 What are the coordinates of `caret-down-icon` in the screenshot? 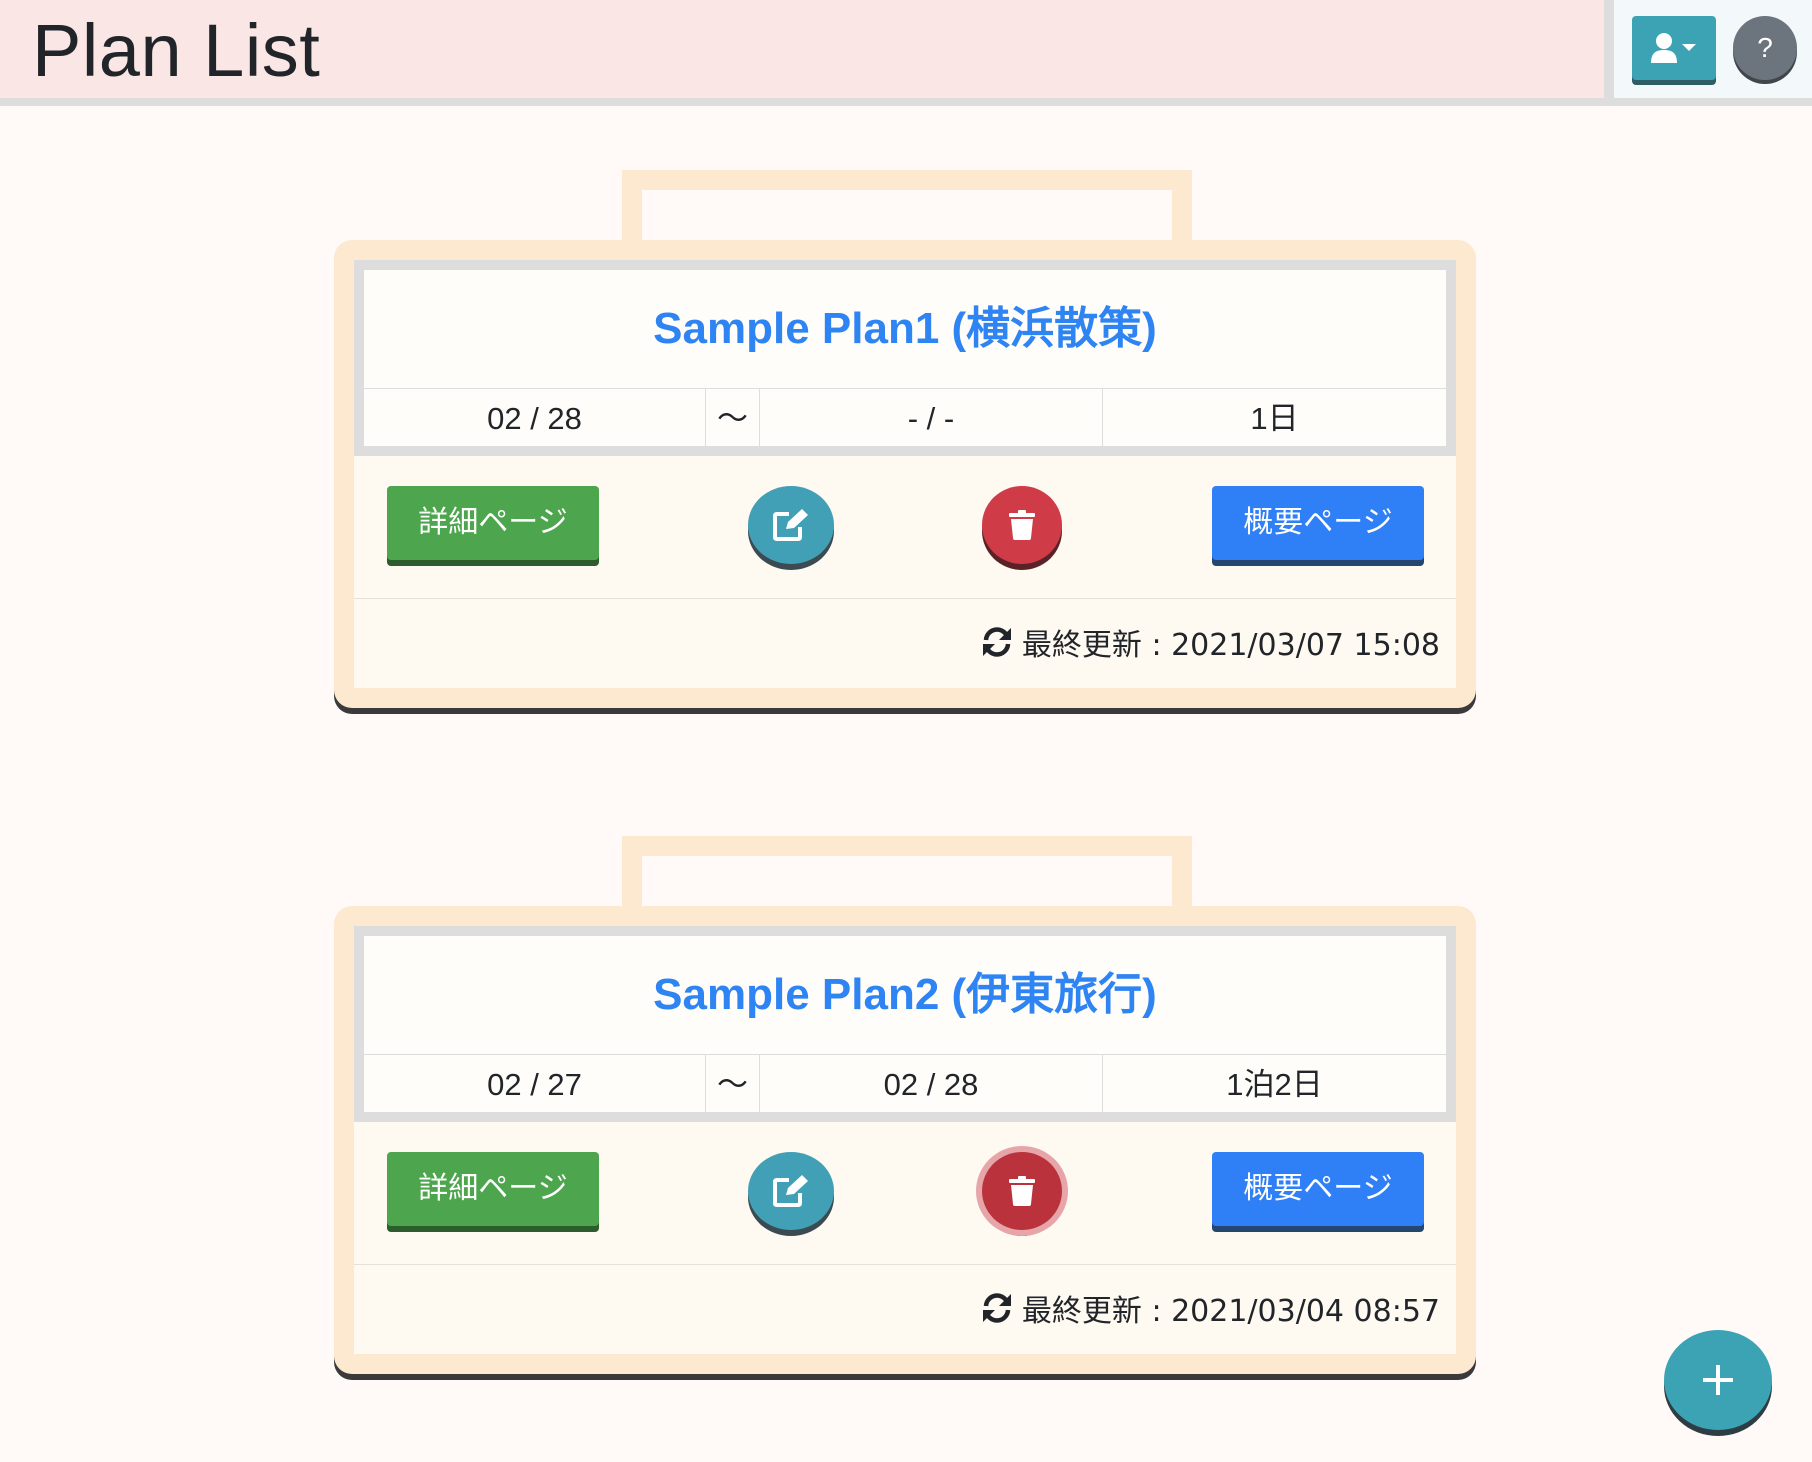 It's located at (1689, 47).